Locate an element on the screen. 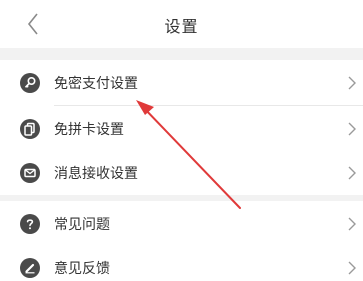 The width and height of the screenshot is (363, 281). card-icon is located at coordinates (30, 129).